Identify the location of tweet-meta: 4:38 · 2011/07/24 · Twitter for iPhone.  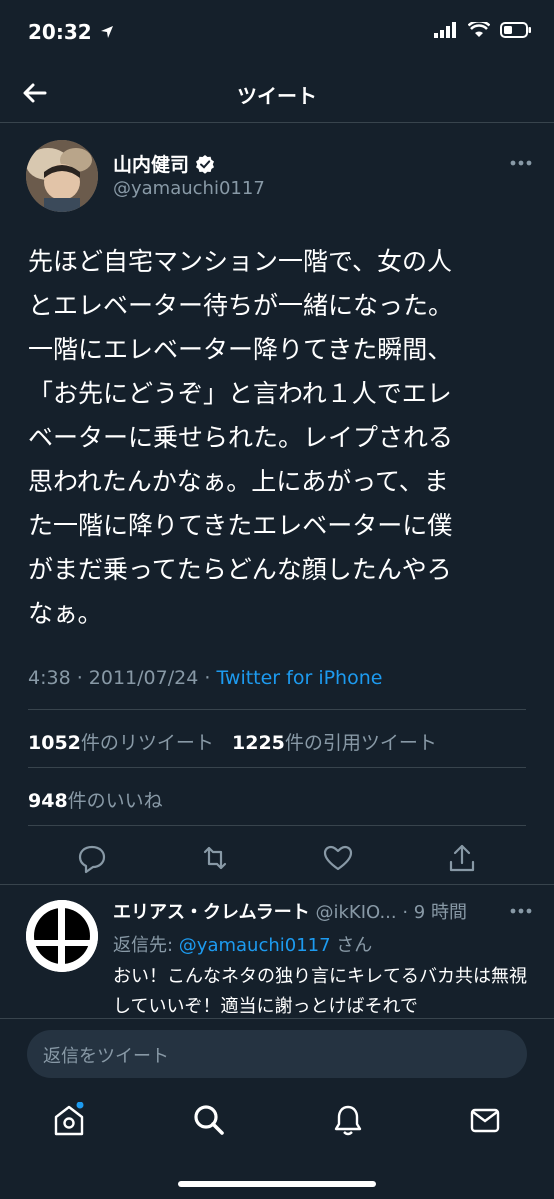
(205, 678).